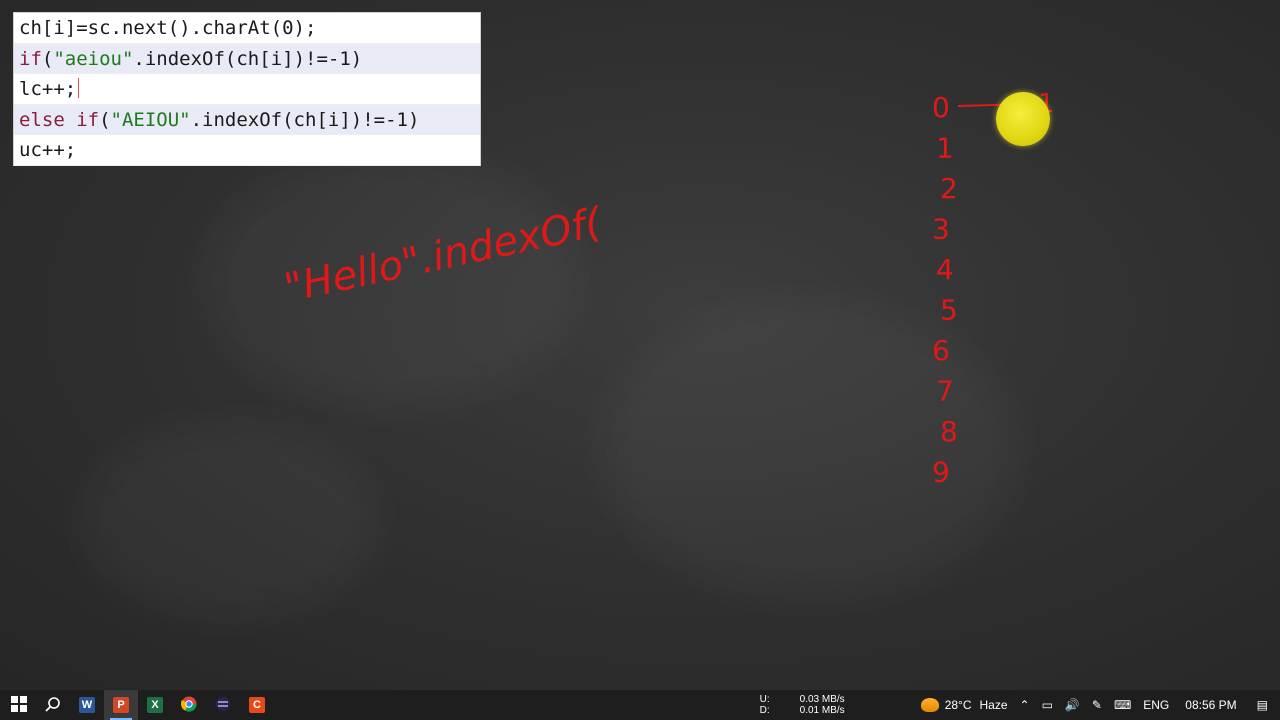 Image resolution: width=1280 pixels, height=720 pixels. Describe the element at coordinates (958, 705) in the screenshot. I see `weather-temp: 28°C` at that location.